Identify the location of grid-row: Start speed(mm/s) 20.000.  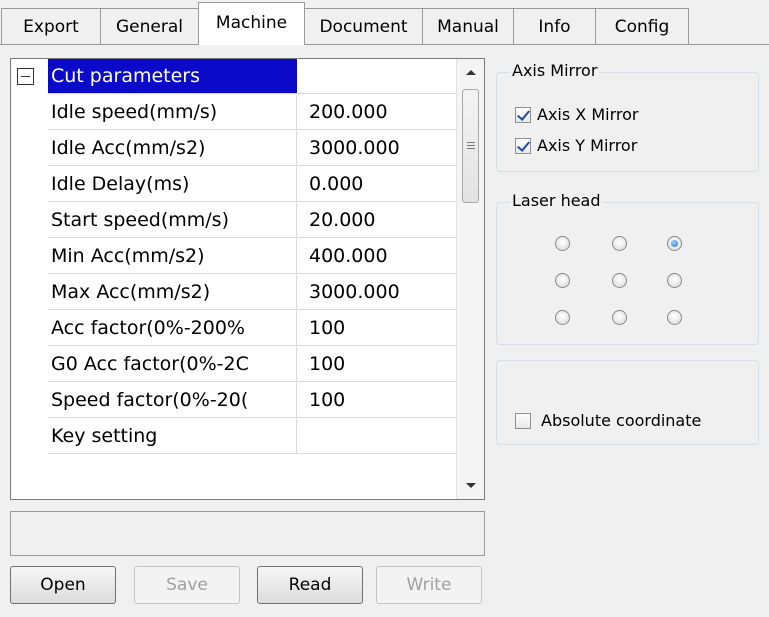
(233, 221).